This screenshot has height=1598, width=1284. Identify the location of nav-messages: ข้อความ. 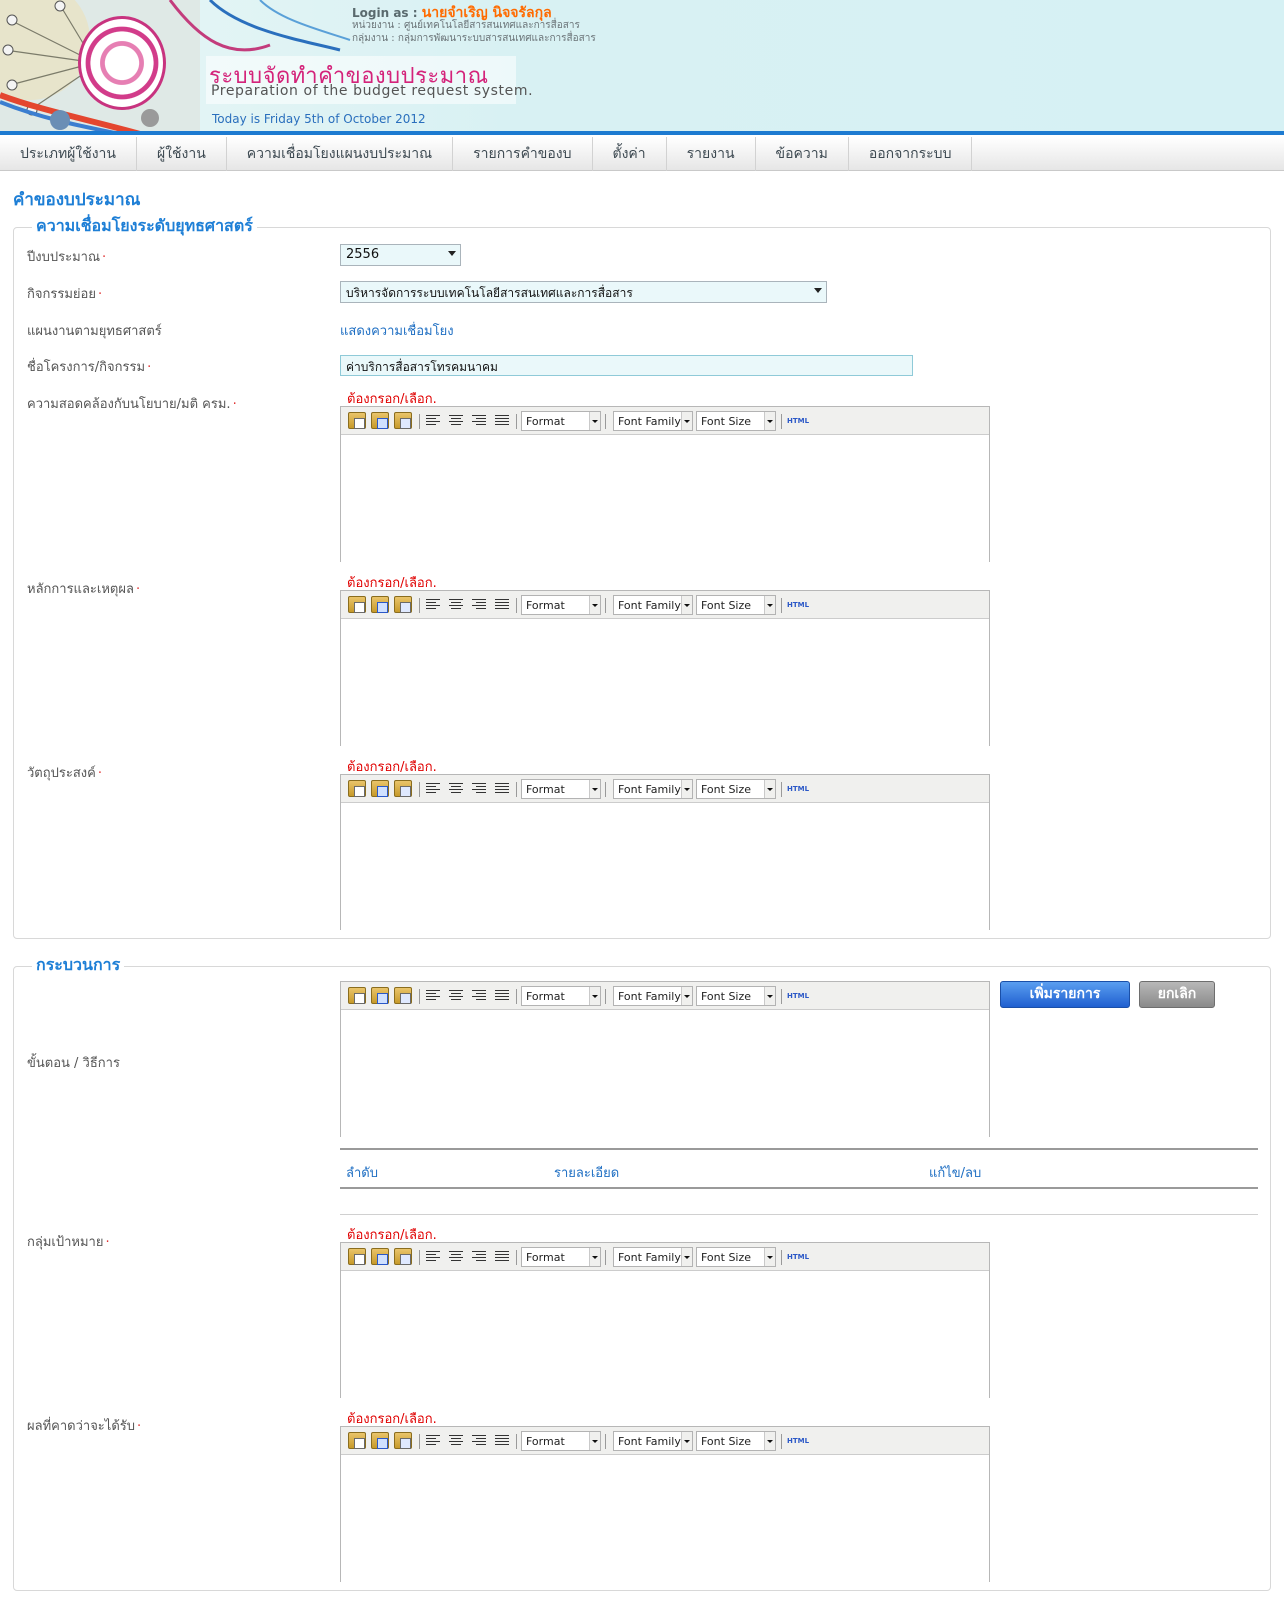
(802, 154).